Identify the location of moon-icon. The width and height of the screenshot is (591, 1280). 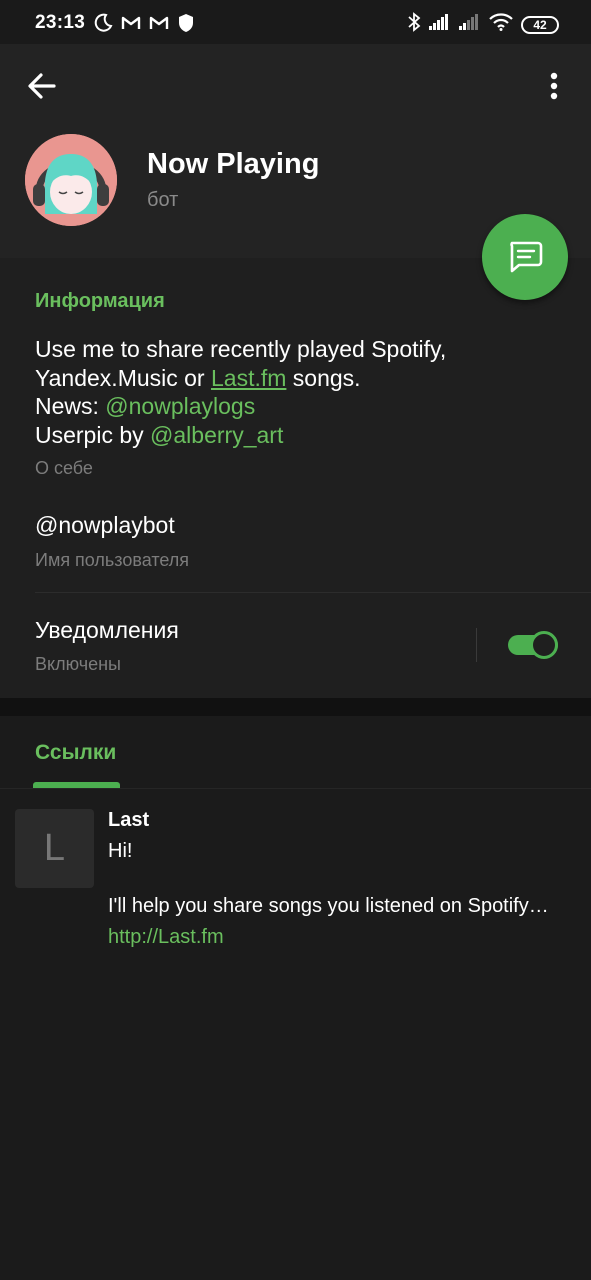
(103, 25).